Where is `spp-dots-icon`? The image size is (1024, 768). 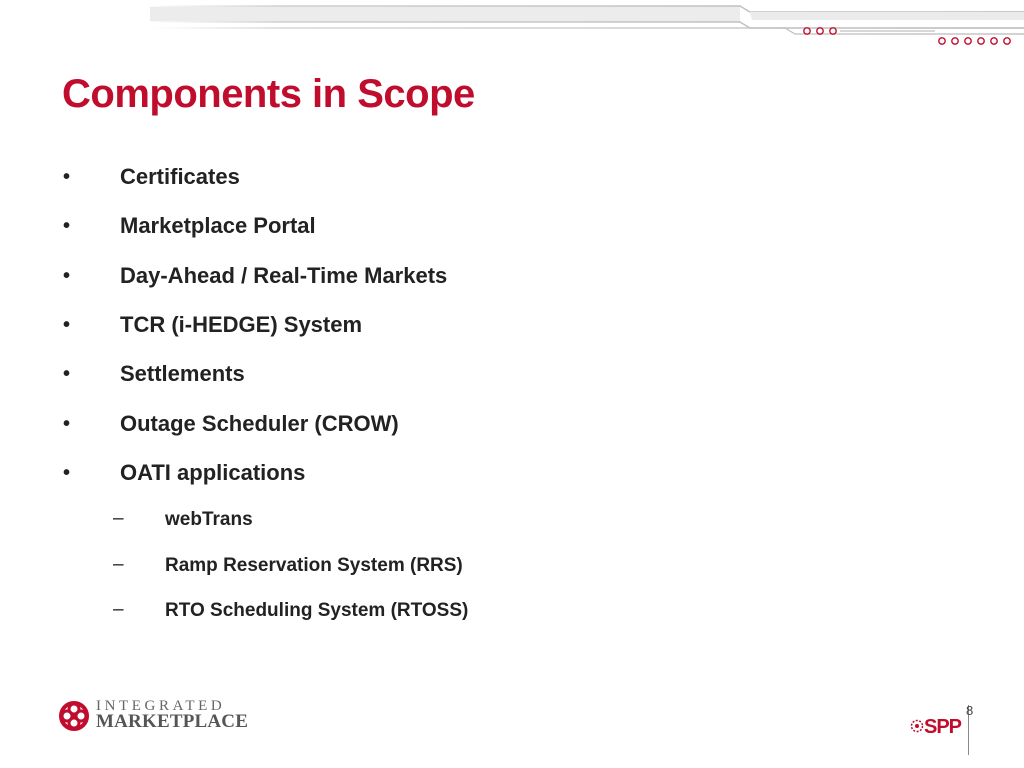
spp-dots-icon is located at coordinates (917, 726).